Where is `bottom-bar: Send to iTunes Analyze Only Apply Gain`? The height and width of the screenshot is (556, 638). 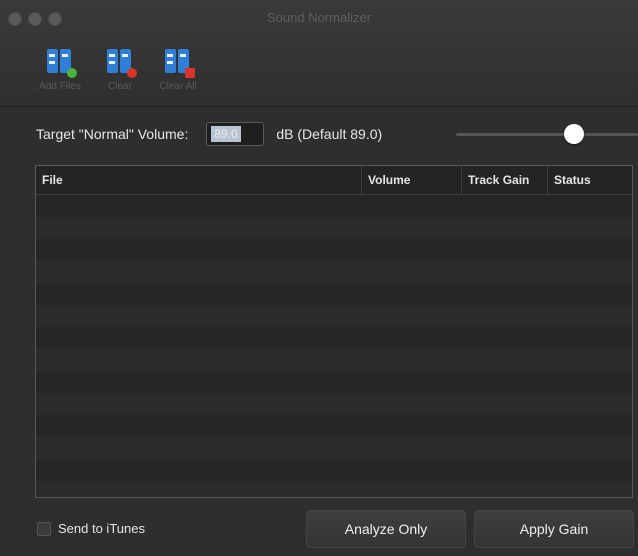
bottom-bar: Send to iTunes Analyze Only Apply Gain is located at coordinates (319, 533).